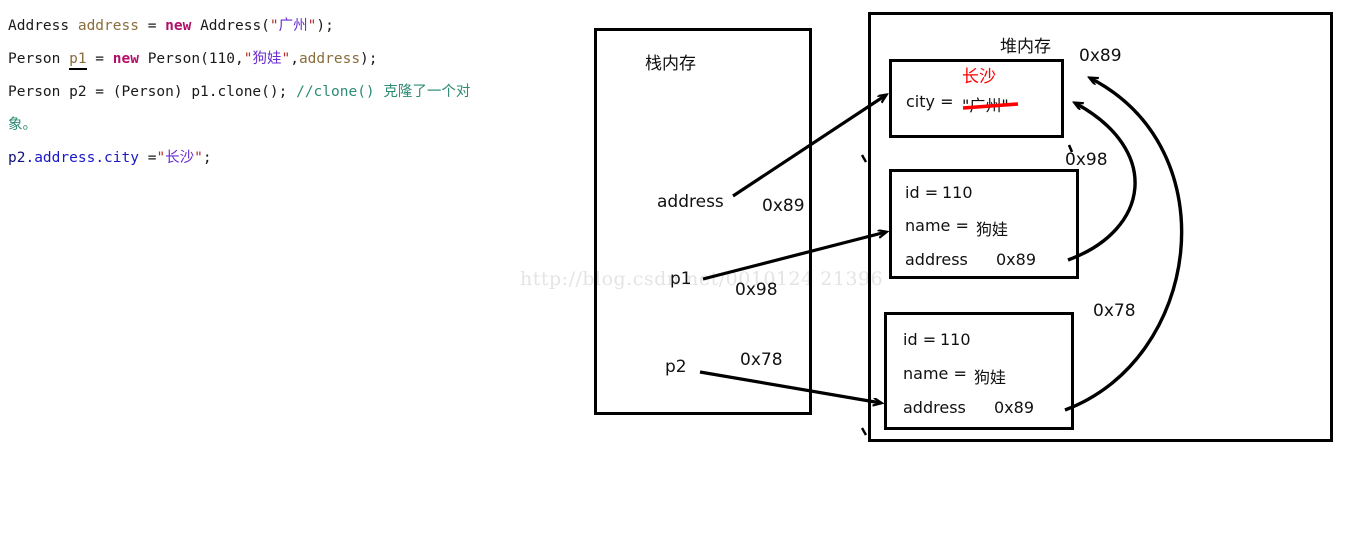 The height and width of the screenshot is (541, 1359). I want to click on stack-entry-name-address: address, so click(690, 202).